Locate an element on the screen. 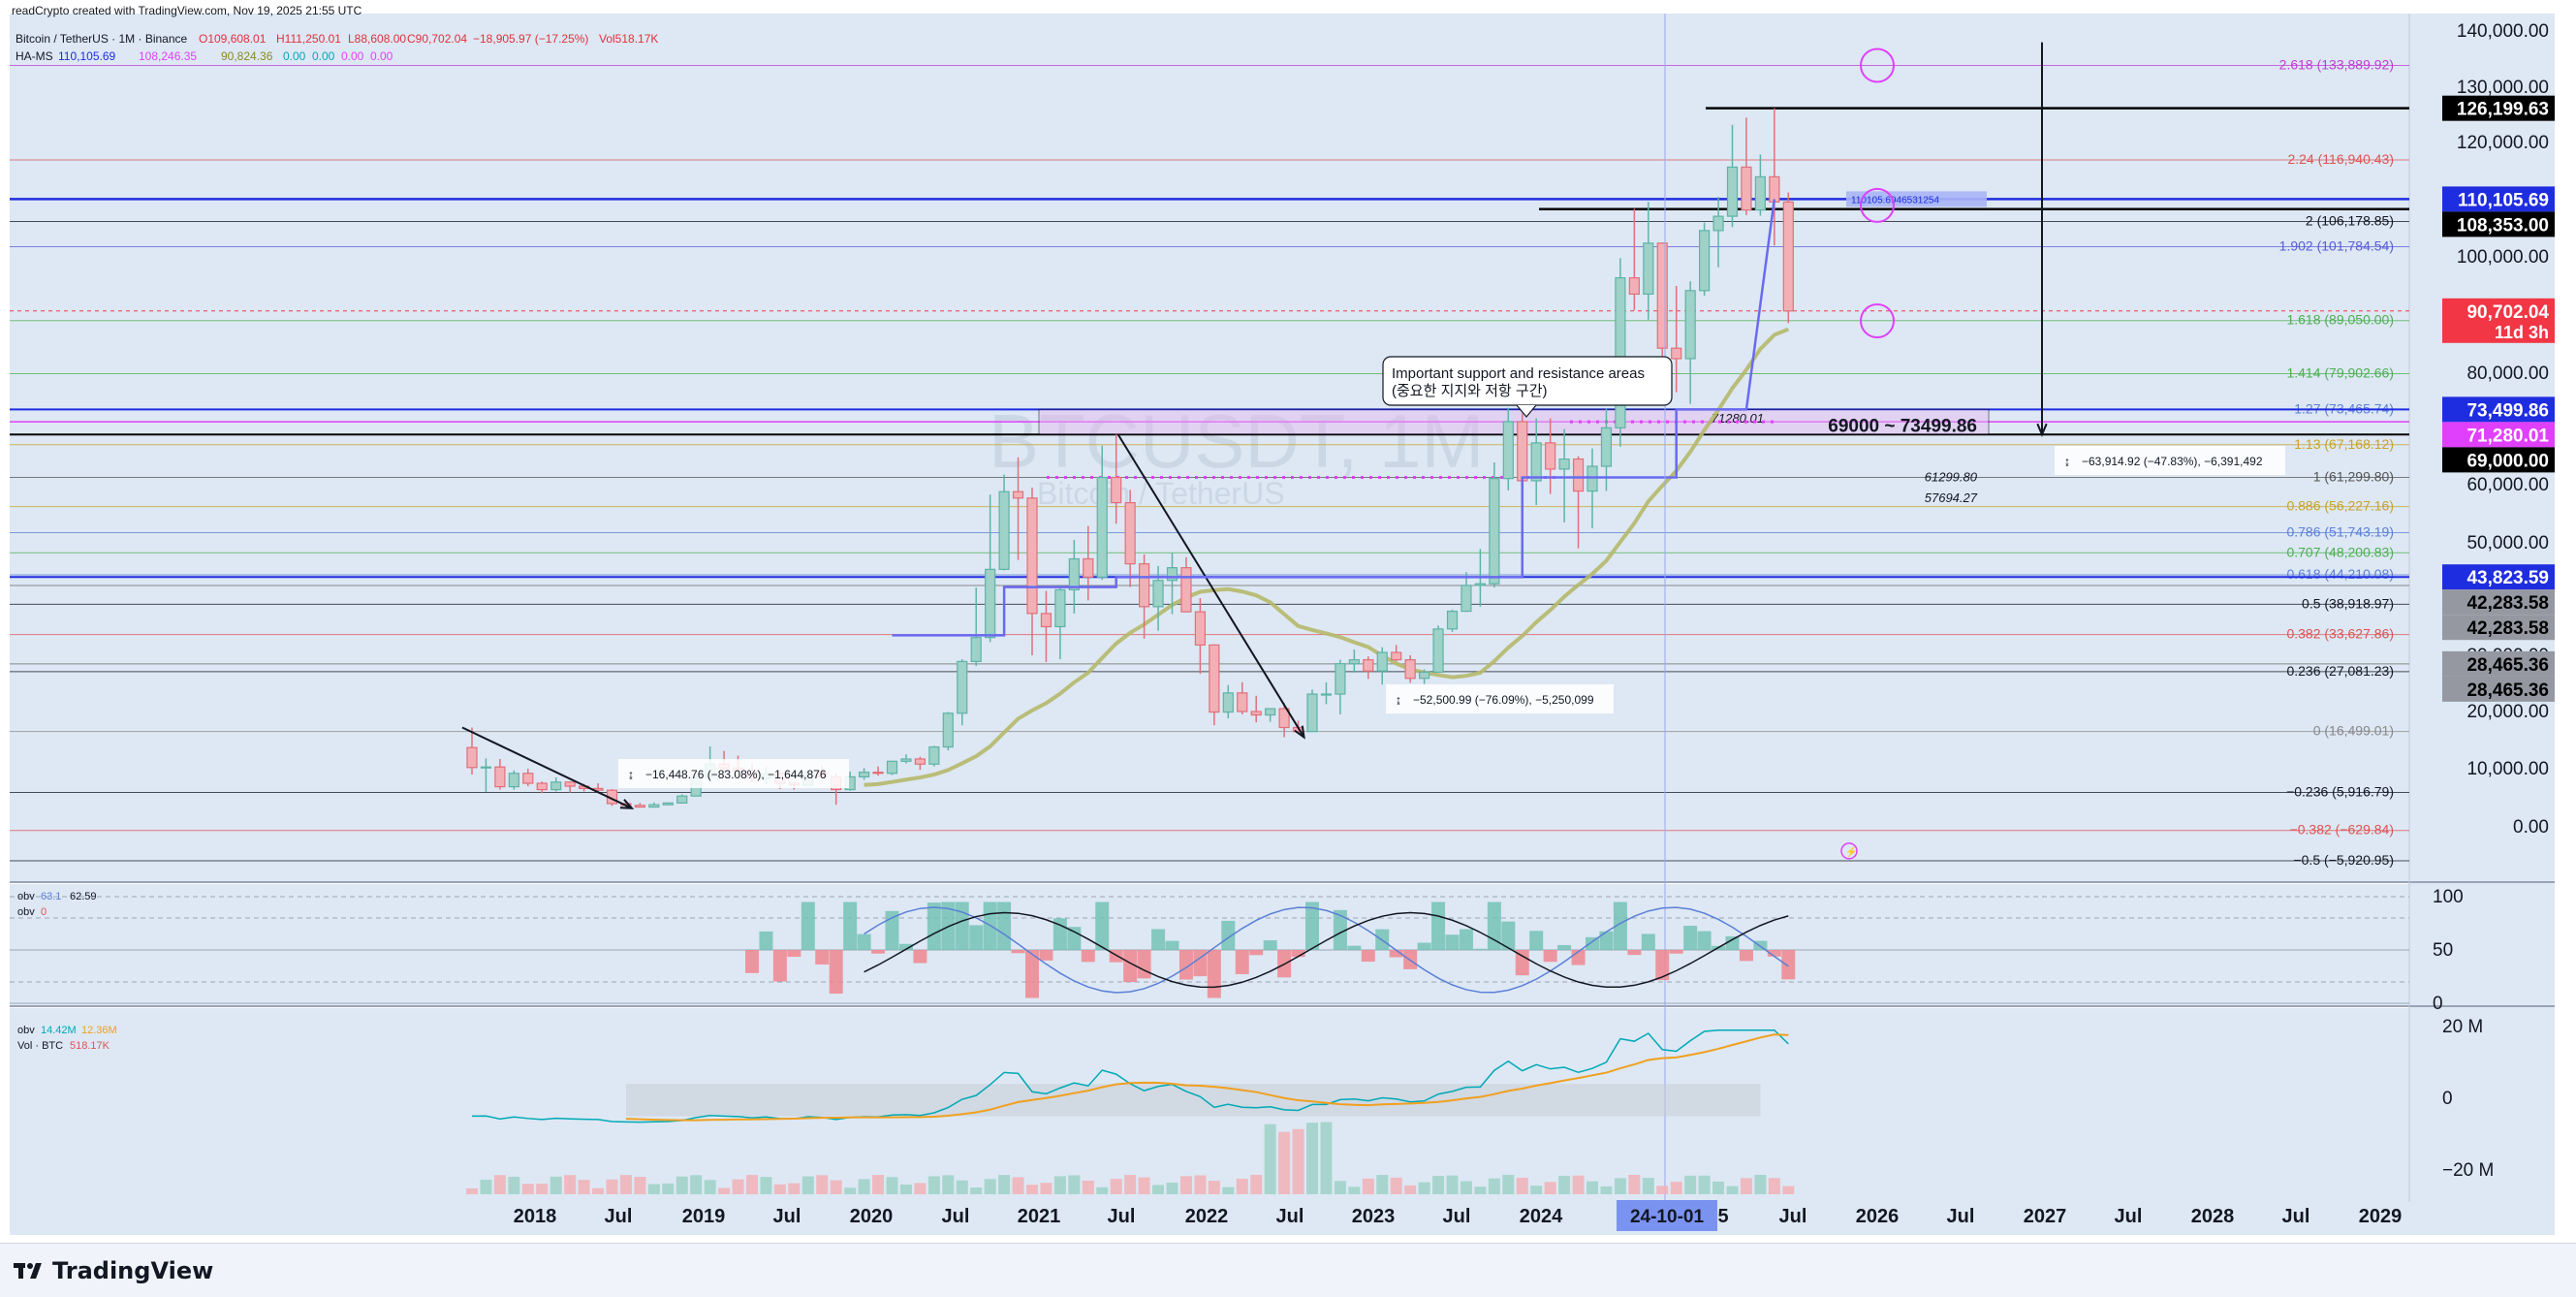 The image size is (2576, 1297). measure-tag: ↨ −16,448.76 (−83.08%), −1,644,876 is located at coordinates (733, 773).